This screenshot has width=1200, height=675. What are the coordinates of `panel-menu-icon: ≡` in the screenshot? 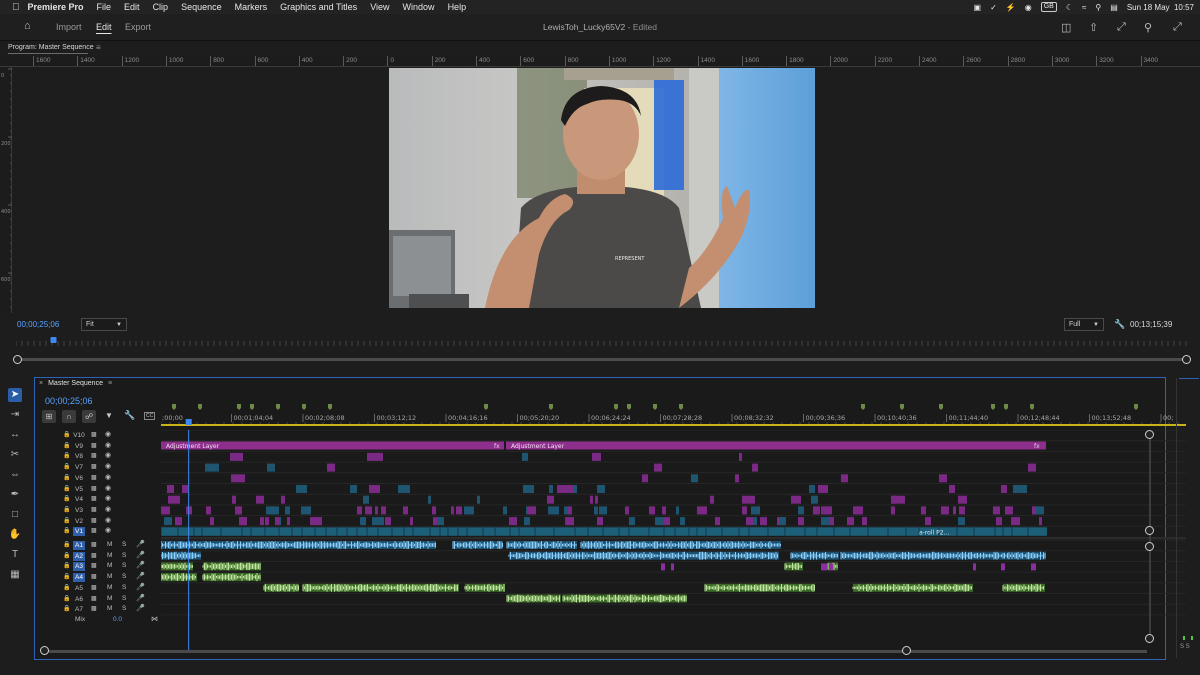 It's located at (110, 383).